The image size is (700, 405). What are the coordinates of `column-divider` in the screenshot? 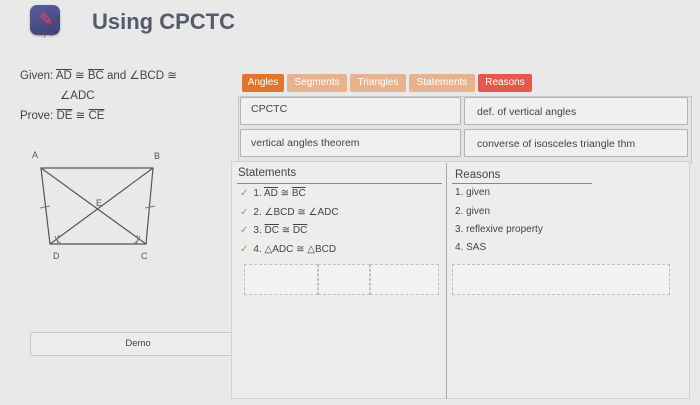 It's located at (446, 281).